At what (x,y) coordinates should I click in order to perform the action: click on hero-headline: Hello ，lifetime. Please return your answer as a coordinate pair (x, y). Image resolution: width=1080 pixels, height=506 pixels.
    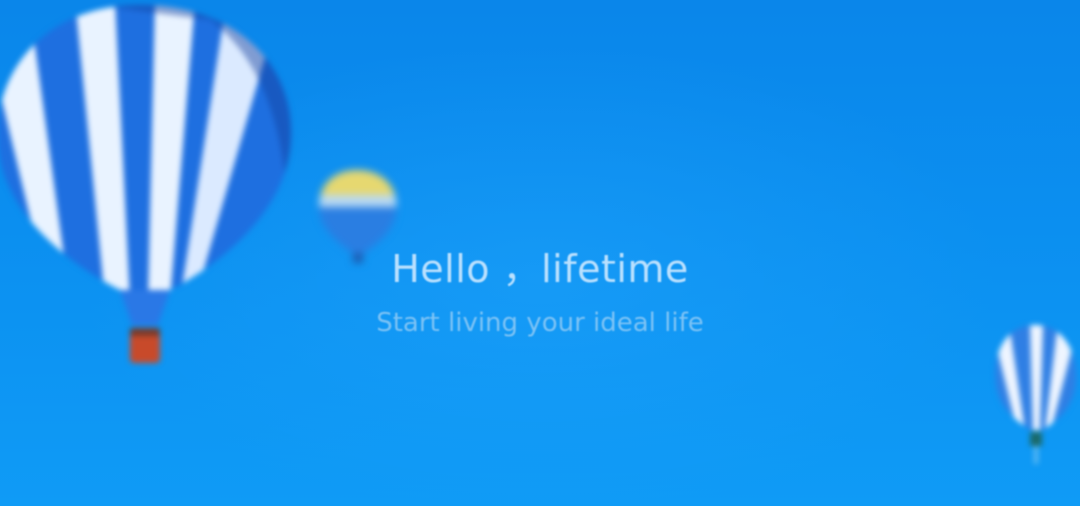
    Looking at the image, I should click on (540, 269).